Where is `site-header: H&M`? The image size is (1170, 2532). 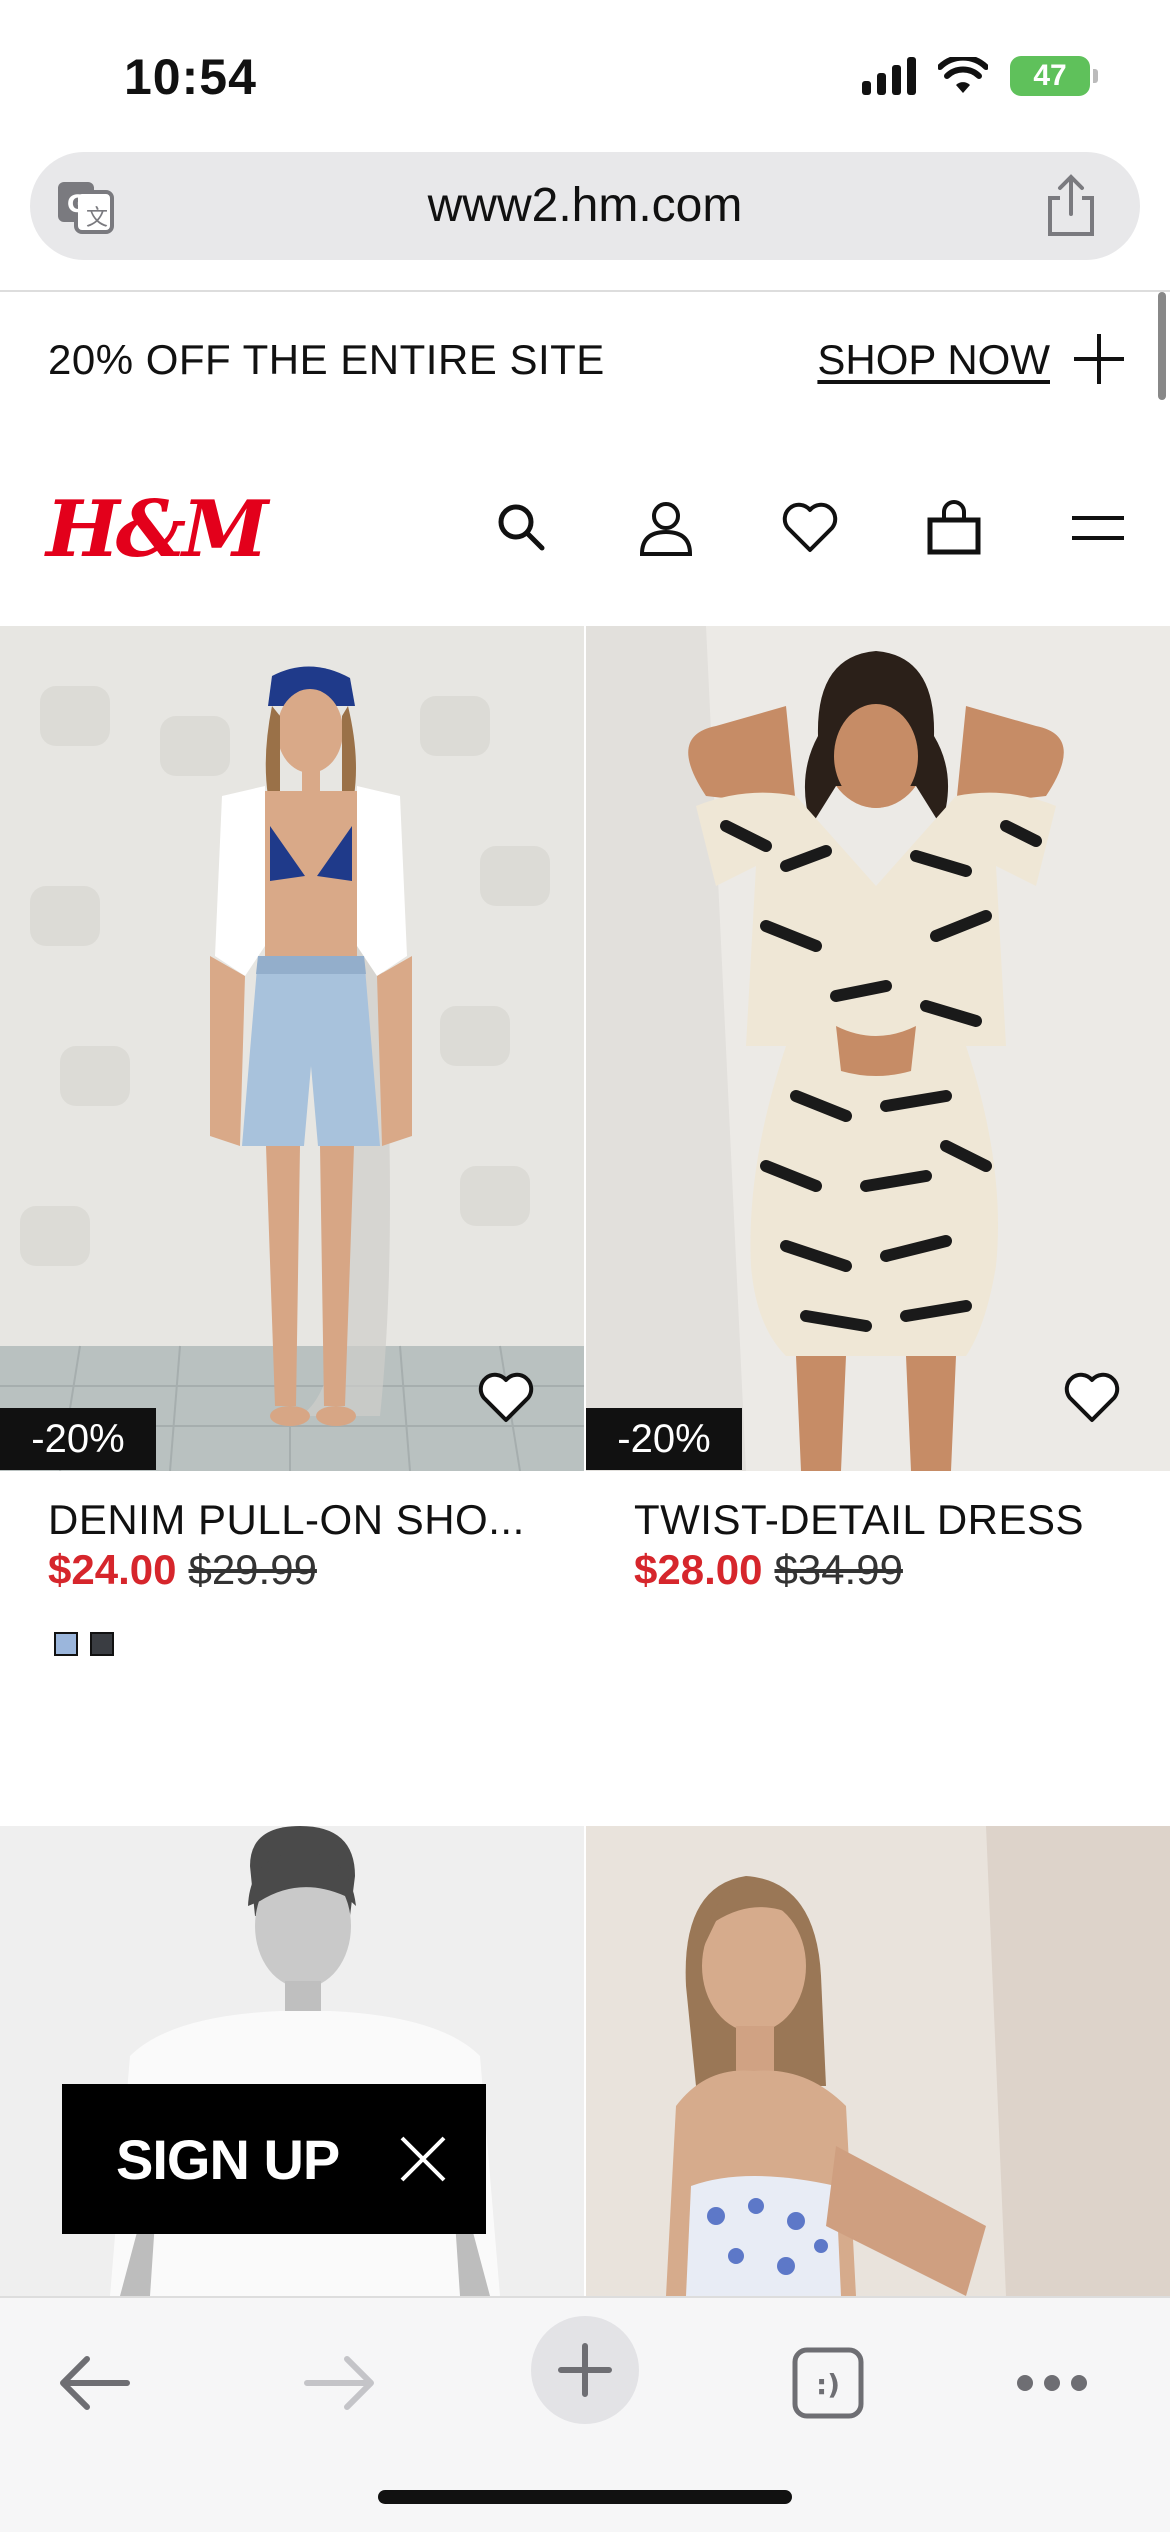 site-header: H&M is located at coordinates (585, 529).